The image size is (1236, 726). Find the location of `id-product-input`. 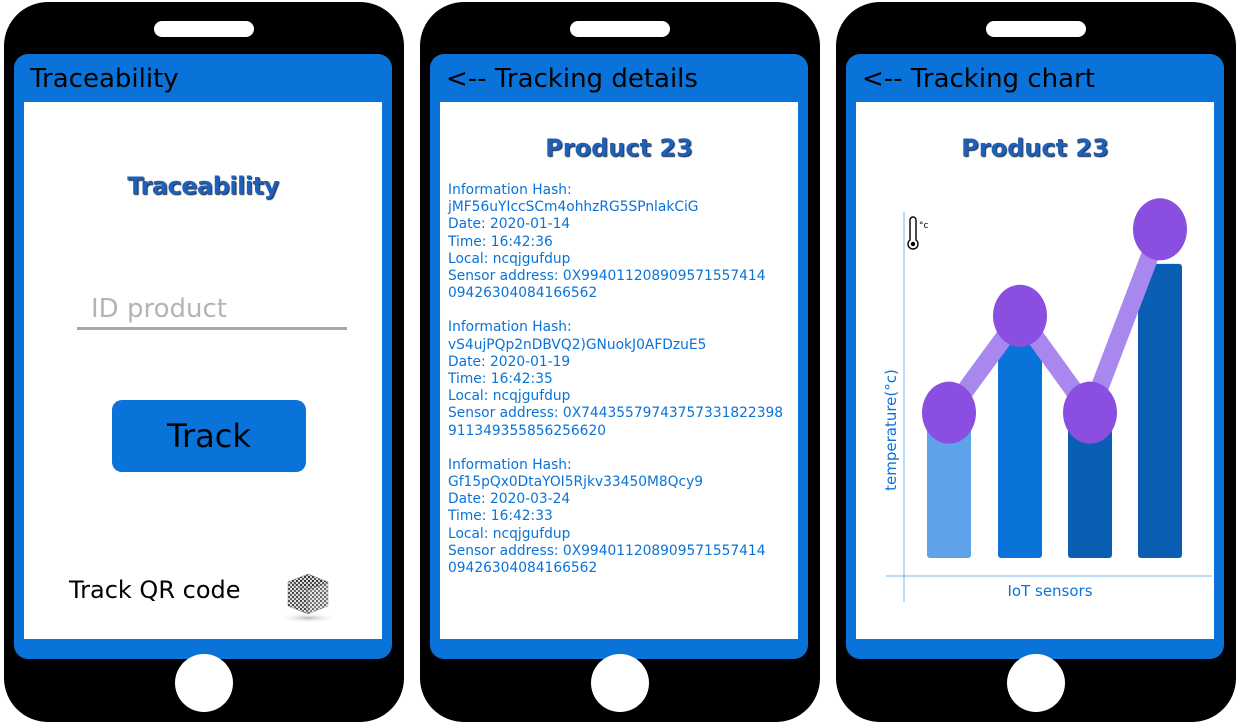

id-product-input is located at coordinates (212, 310).